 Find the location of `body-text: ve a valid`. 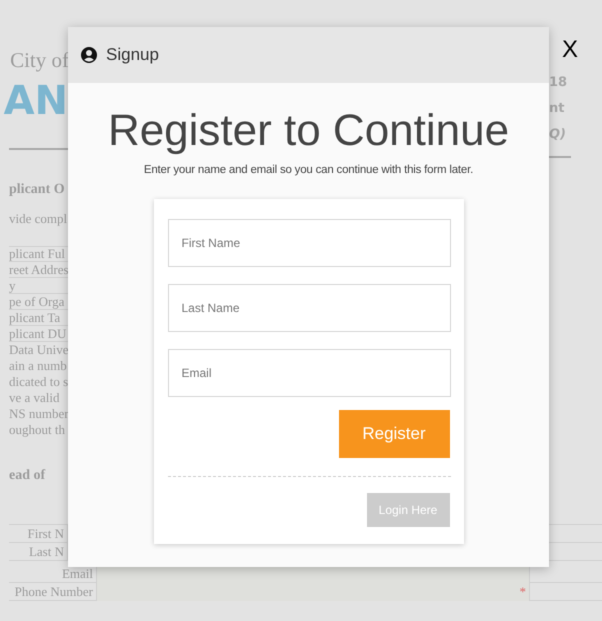

body-text: ve a valid is located at coordinates (34, 398).